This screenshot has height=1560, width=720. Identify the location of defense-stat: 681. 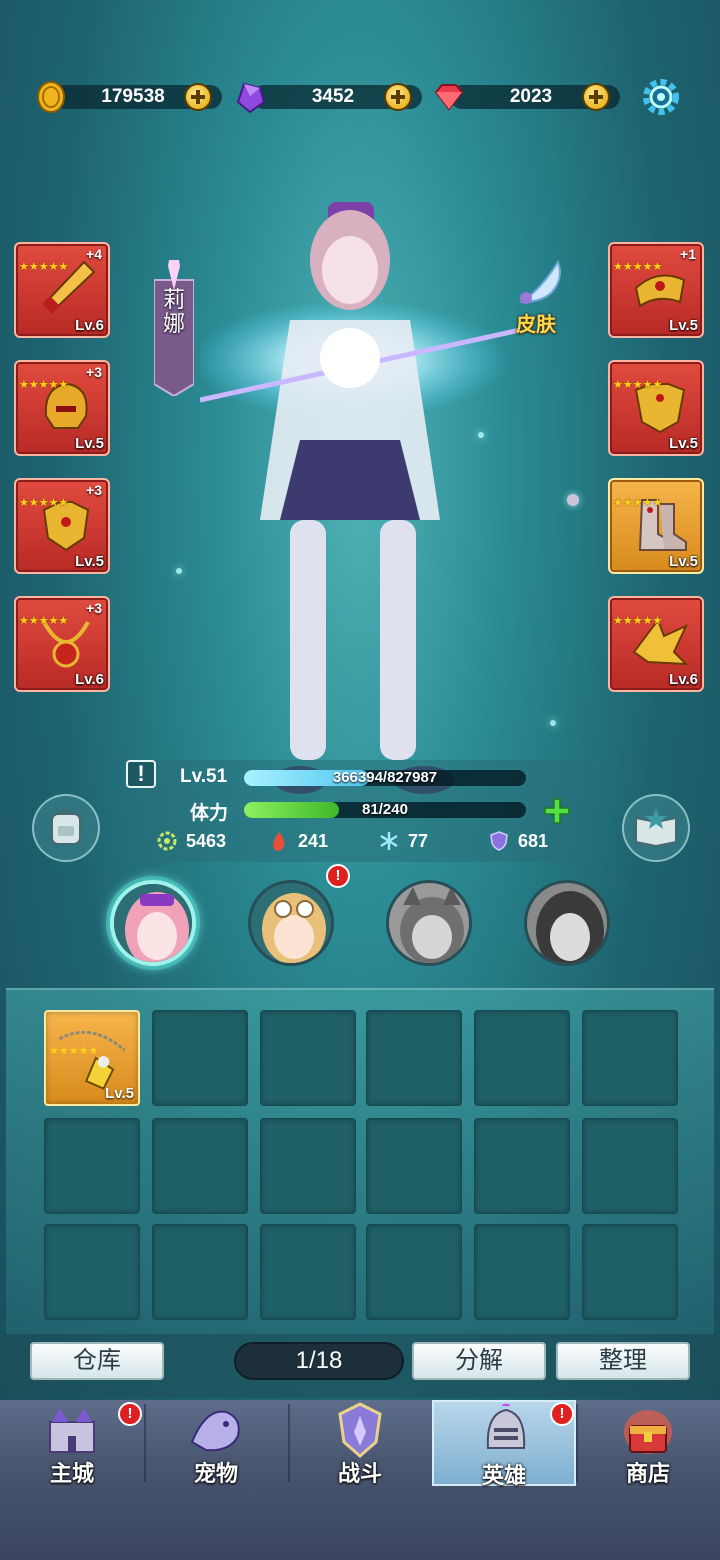
(518, 841).